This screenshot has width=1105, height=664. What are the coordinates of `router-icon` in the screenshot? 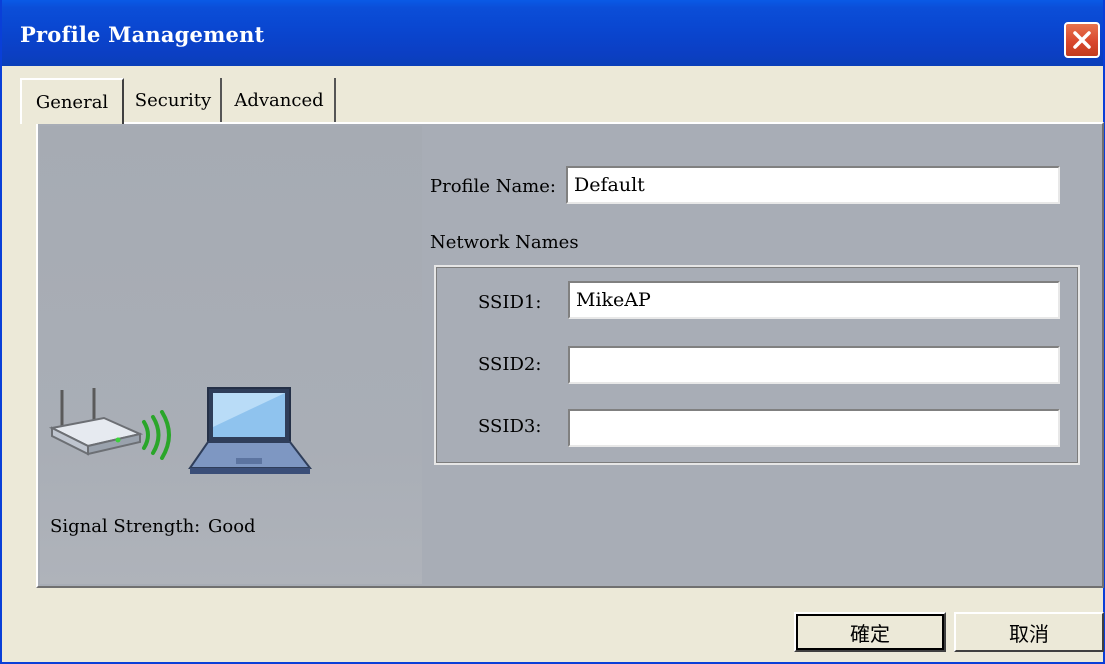 It's located at (96, 422).